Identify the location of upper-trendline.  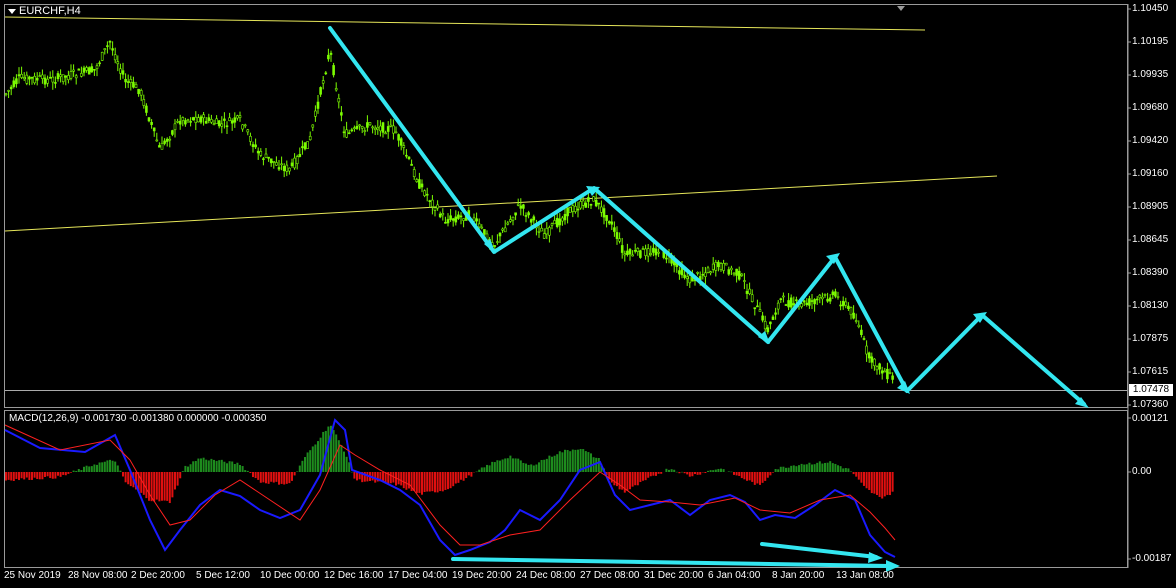
(465, 23).